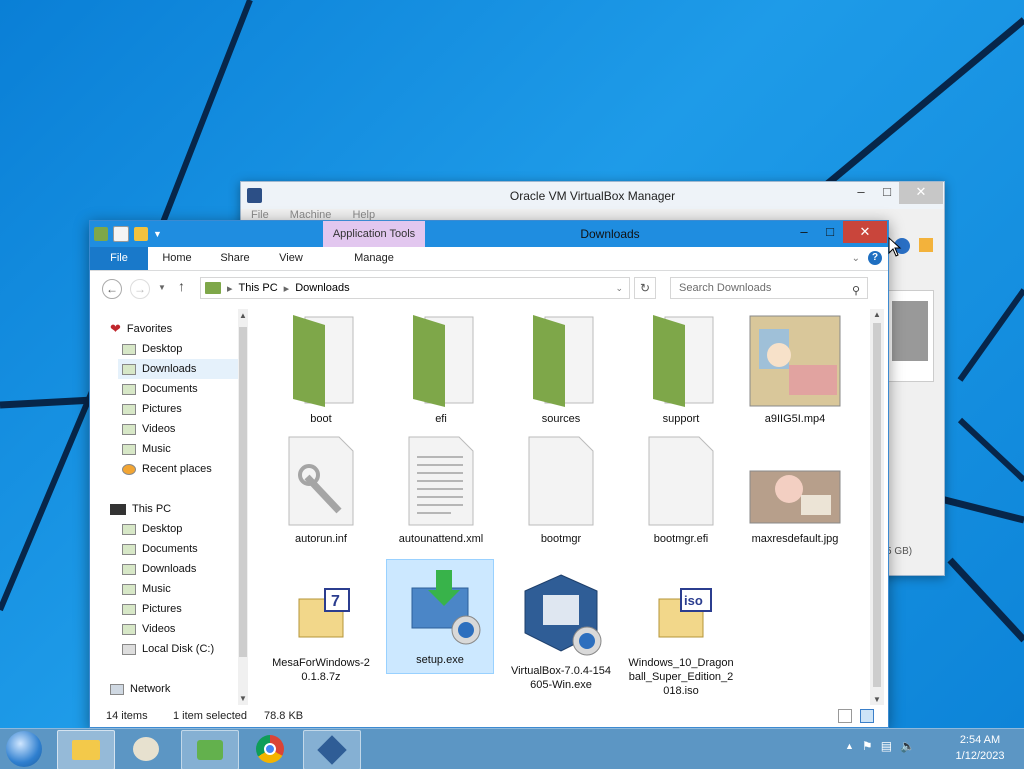  Describe the element at coordinates (141, 234) in the screenshot. I see `new-folder-icon` at that location.